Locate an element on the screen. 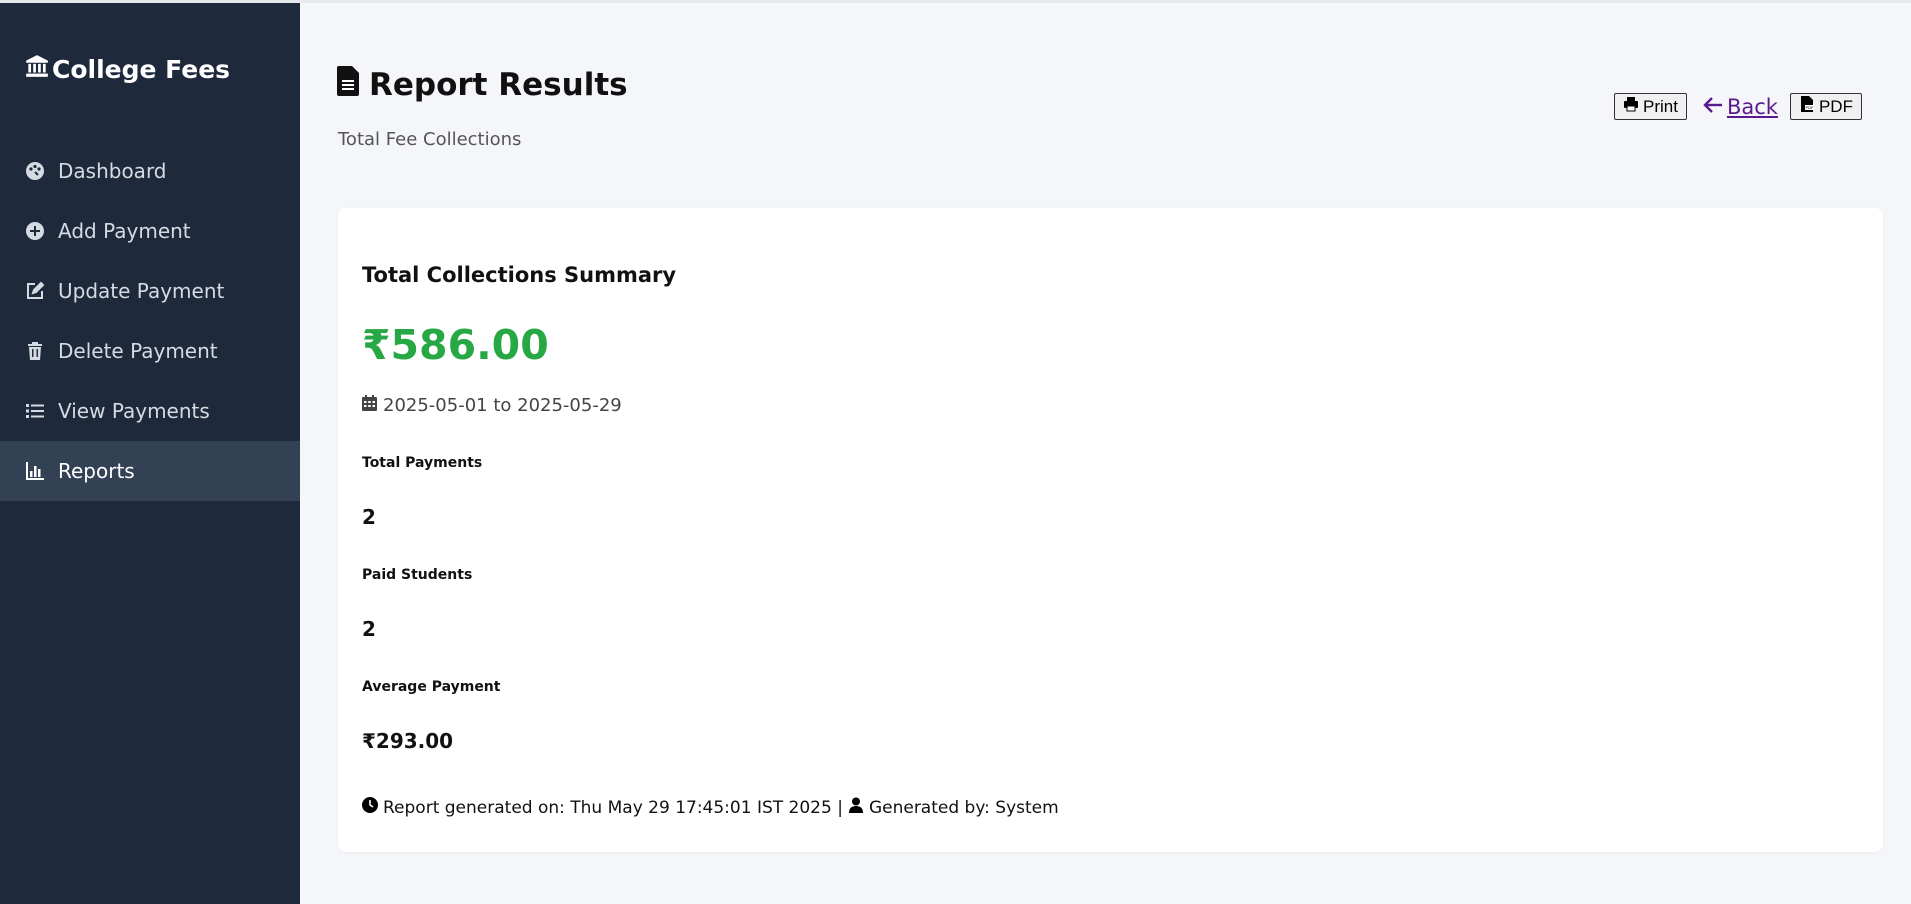 The image size is (1911, 904). edit-icon is located at coordinates (35, 291).